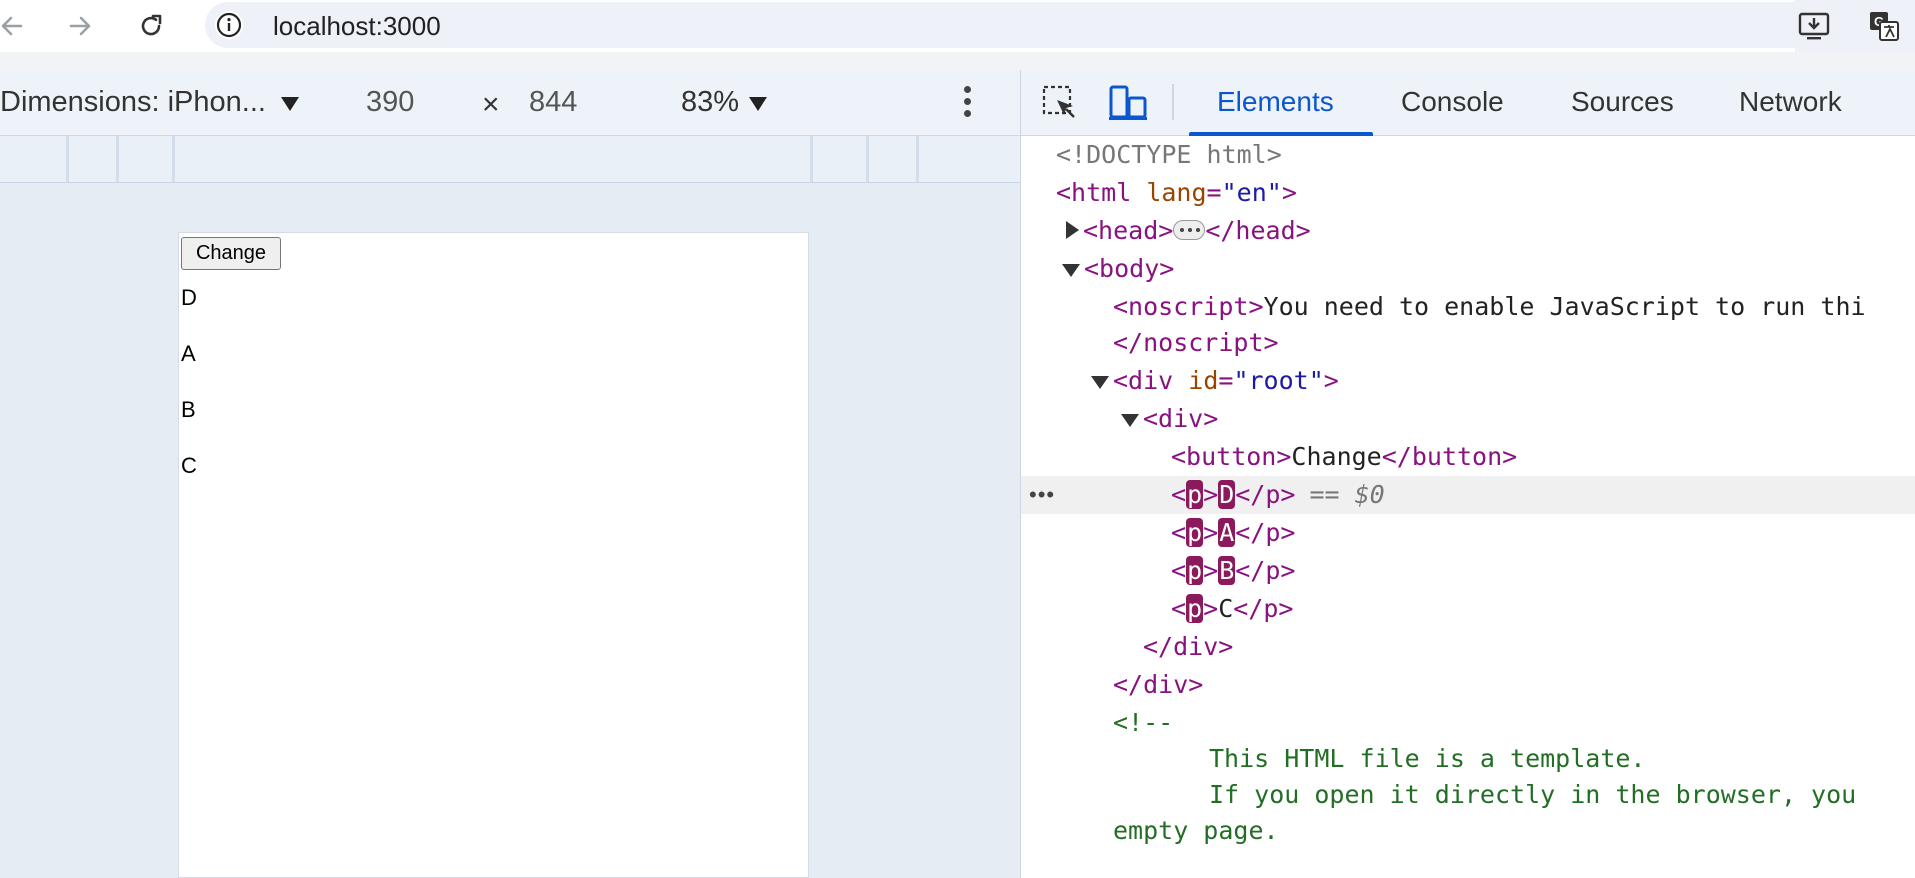  Describe the element at coordinates (1042, 495) in the screenshot. I see `node-actions-icon: •••` at that location.